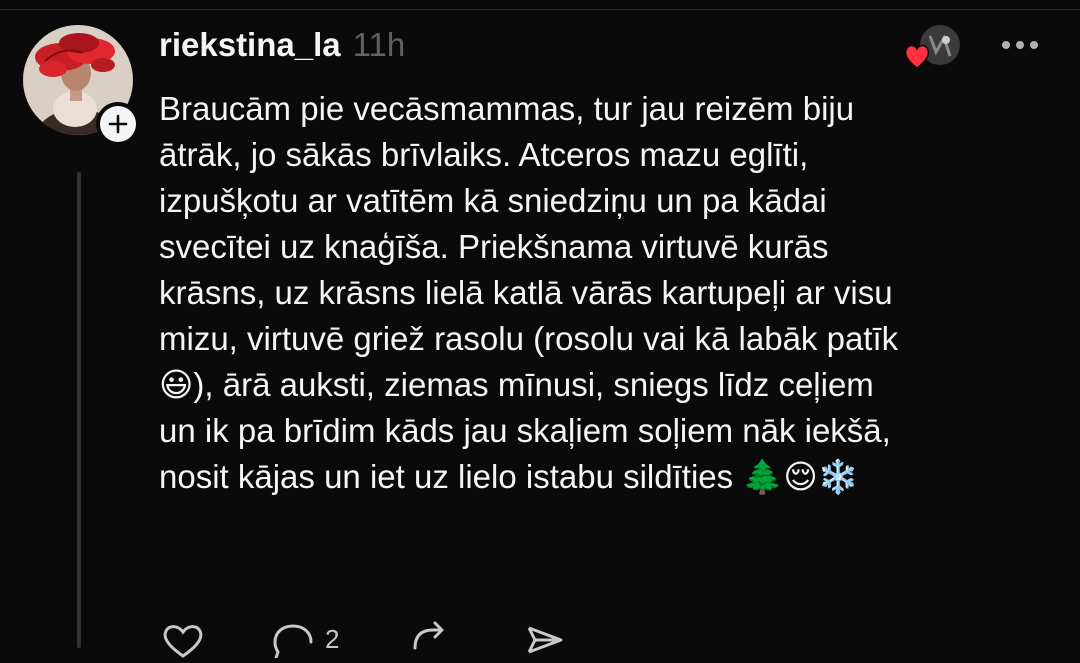 The height and width of the screenshot is (663, 1080). What do you see at coordinates (332, 639) in the screenshot?
I see `reply-count: 2` at bounding box center [332, 639].